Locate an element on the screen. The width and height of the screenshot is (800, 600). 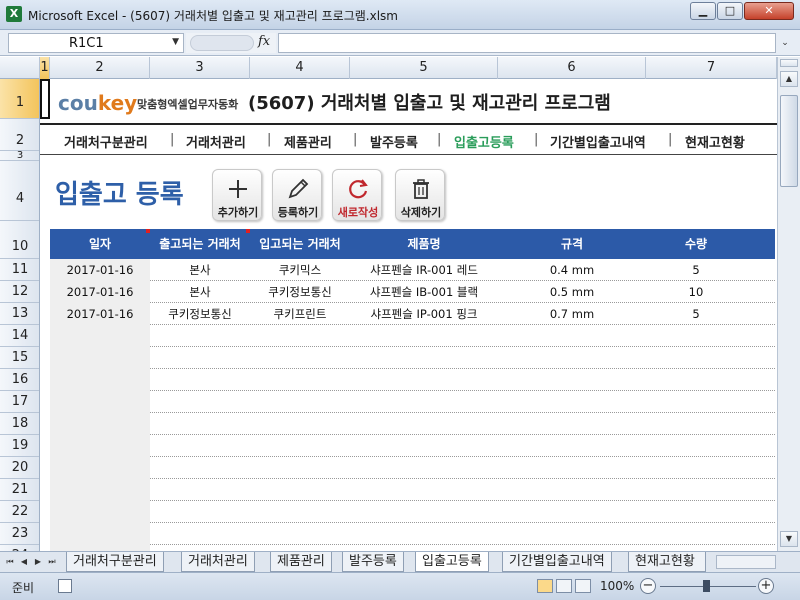
column-header-7: 7 is located at coordinates (711, 68).